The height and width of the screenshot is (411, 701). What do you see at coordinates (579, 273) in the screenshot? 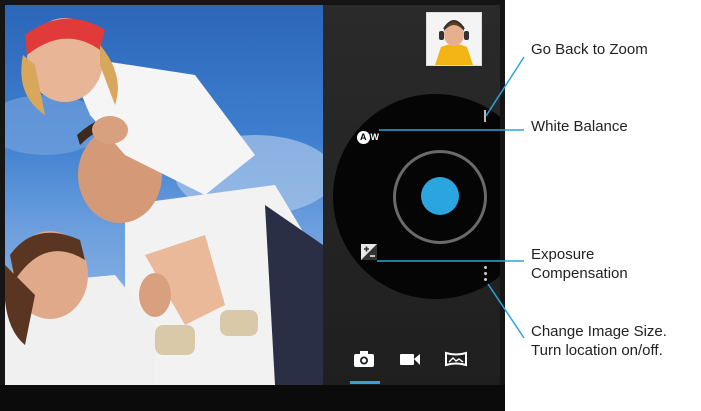
I see `callout-exposure-line2: Compensation` at bounding box center [579, 273].